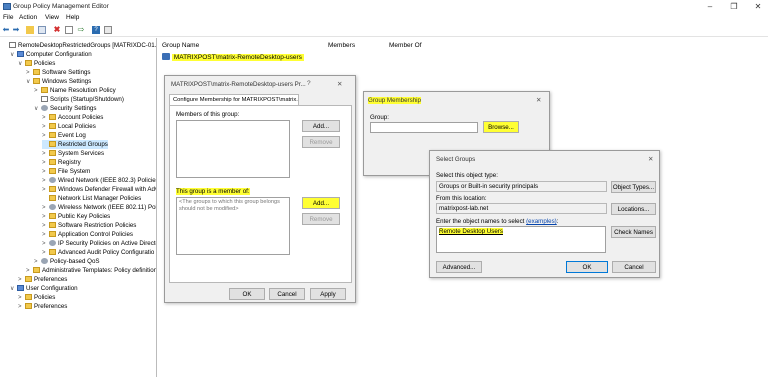  I want to click on tree-item: > Policies, so click(36, 297).